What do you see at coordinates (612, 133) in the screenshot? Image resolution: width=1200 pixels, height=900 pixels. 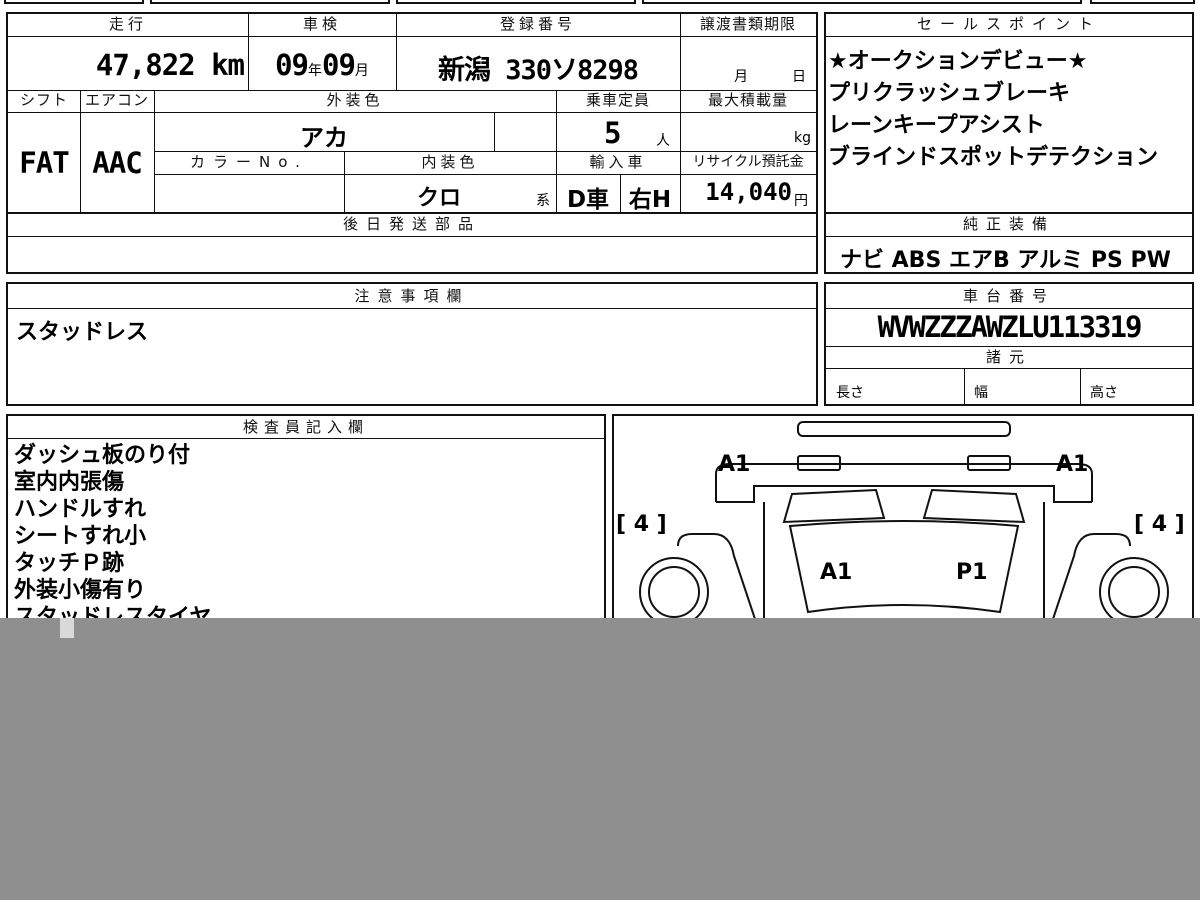 I see `capacity-value: 5` at bounding box center [612, 133].